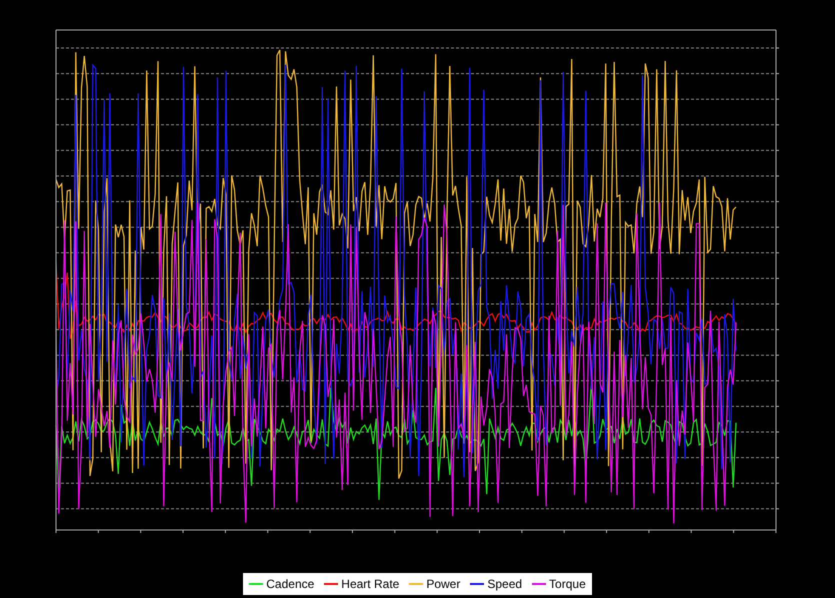 Image resolution: width=835 pixels, height=598 pixels. Describe the element at coordinates (443, 584) in the screenshot. I see `legend-label: Power` at that location.